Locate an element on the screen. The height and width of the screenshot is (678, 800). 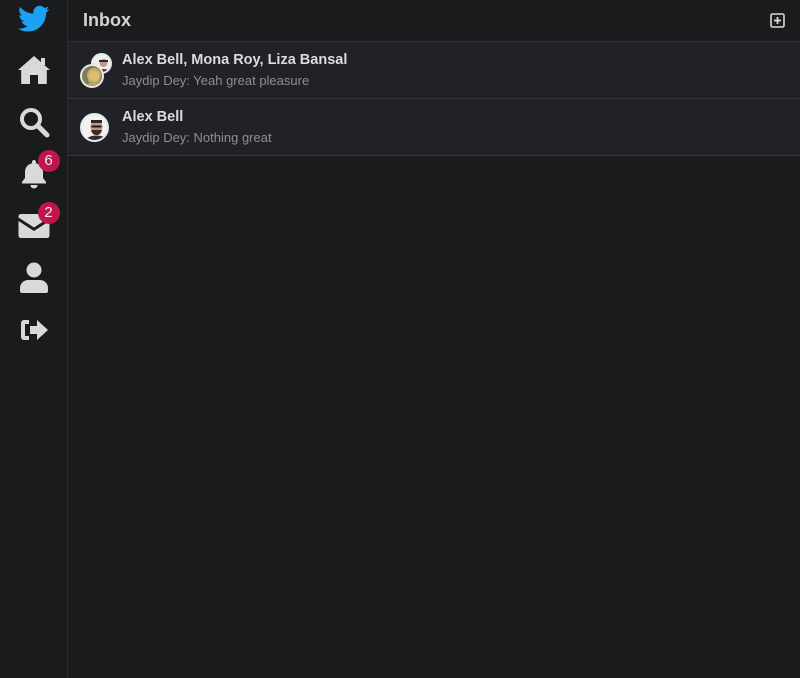
search-icon is located at coordinates (34, 123).